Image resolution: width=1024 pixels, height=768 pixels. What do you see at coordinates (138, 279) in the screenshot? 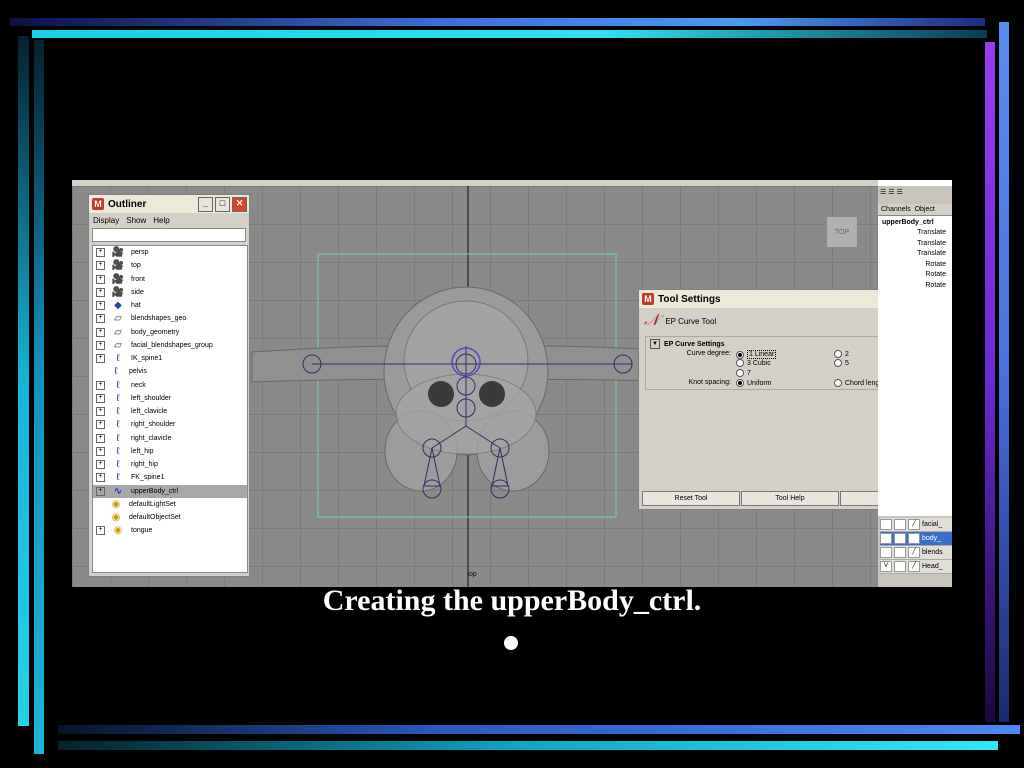
I see `outliner-item-label: front` at bounding box center [138, 279].